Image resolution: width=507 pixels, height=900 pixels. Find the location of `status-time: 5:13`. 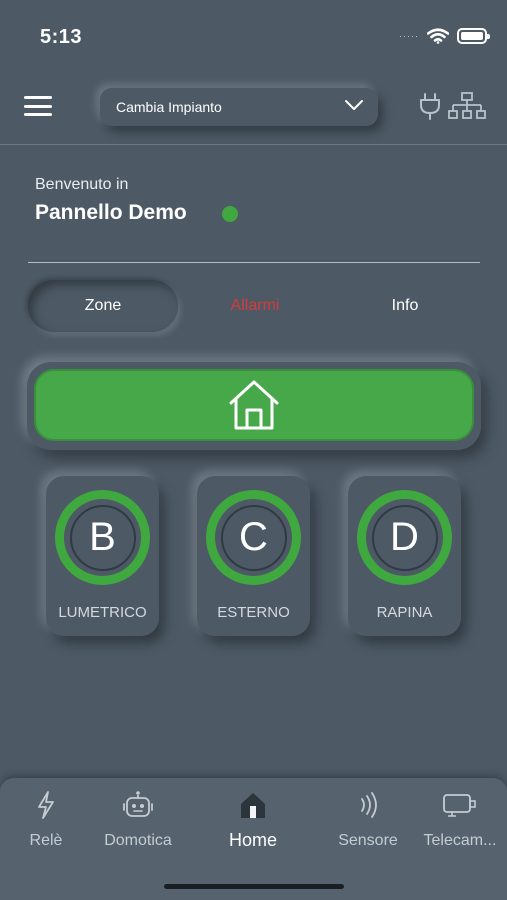

status-time: 5:13 is located at coordinates (61, 37).